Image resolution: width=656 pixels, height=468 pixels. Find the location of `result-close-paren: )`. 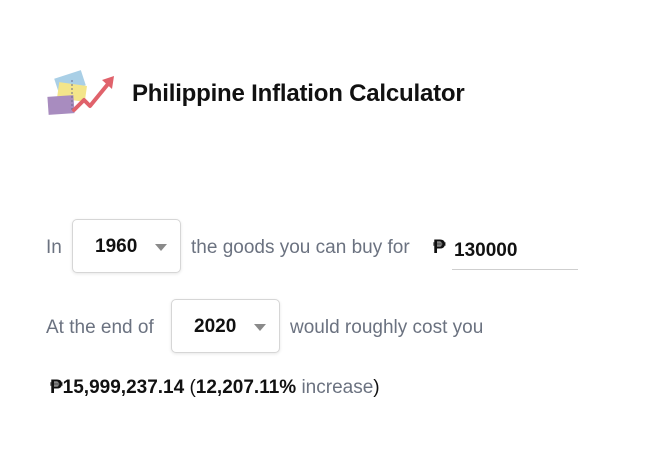

result-close-paren: ) is located at coordinates (376, 387).